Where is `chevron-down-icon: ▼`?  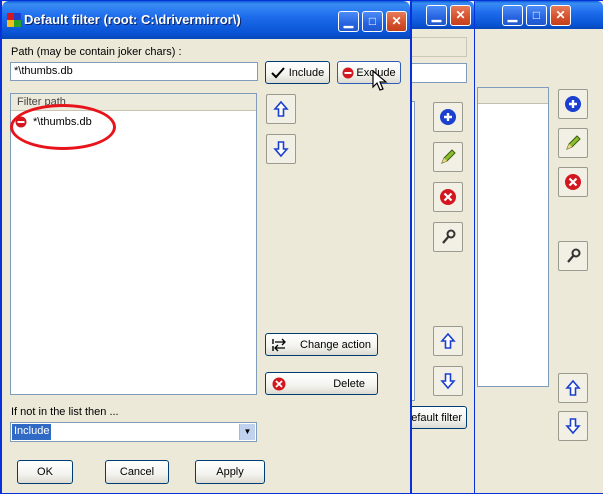 chevron-down-icon: ▼ is located at coordinates (247, 432).